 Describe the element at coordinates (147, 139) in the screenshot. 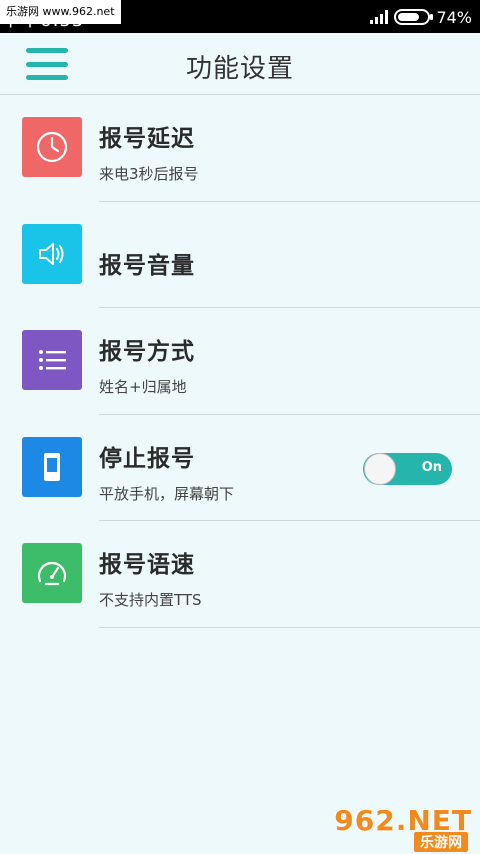

I see `setting-label: 报号延迟` at that location.